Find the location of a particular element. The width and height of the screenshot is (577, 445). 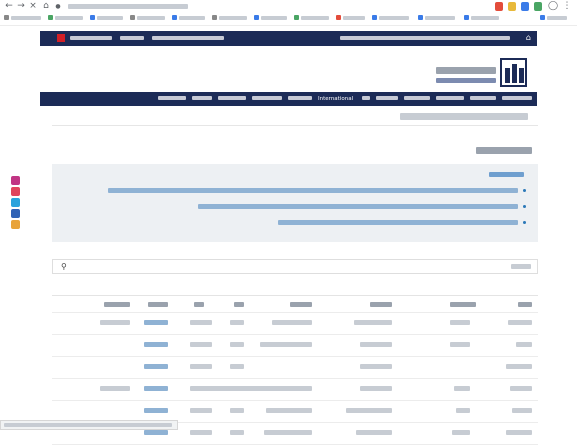

divider is located at coordinates (295, 125).